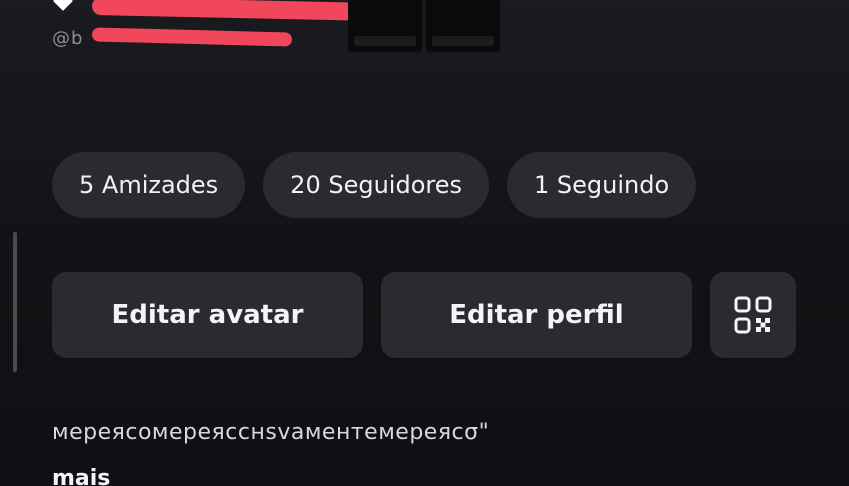 The height and width of the screenshot is (486, 849). Describe the element at coordinates (192, 37) in the screenshot. I see `handle-redaction` at that location.